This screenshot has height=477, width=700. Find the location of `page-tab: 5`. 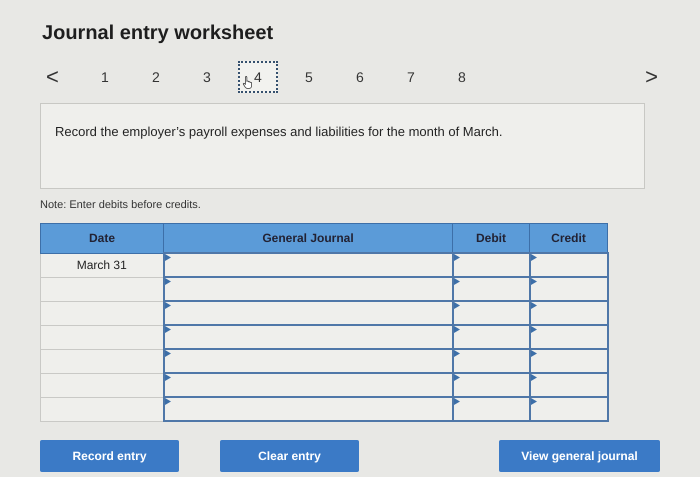

page-tab: 5 is located at coordinates (308, 77).